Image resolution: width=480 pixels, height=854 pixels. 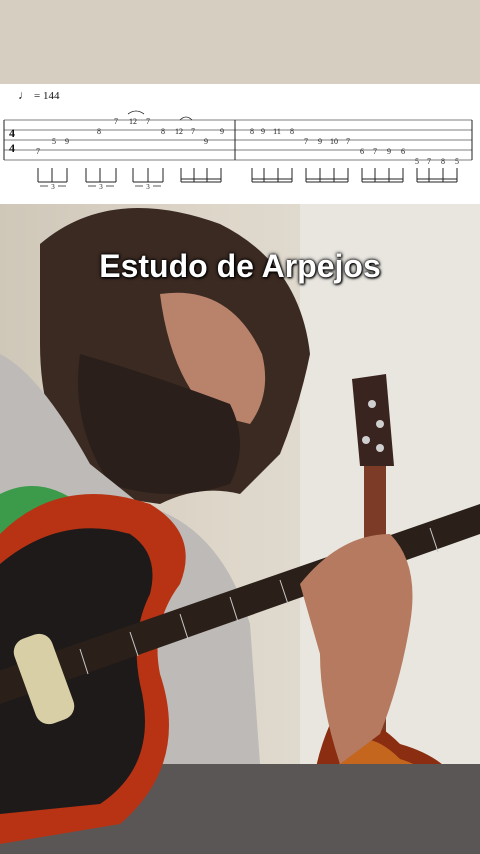 What do you see at coordinates (12, 133) in the screenshot?
I see `time-signature-top: 4` at bounding box center [12, 133].